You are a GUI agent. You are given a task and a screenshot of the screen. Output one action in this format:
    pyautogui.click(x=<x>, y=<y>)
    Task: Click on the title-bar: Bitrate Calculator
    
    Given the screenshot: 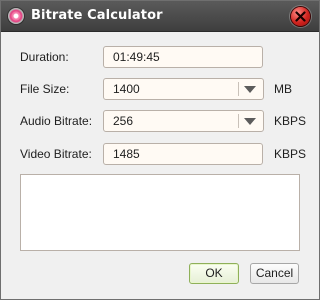 What is the action you would take?
    pyautogui.click(x=160, y=16)
    